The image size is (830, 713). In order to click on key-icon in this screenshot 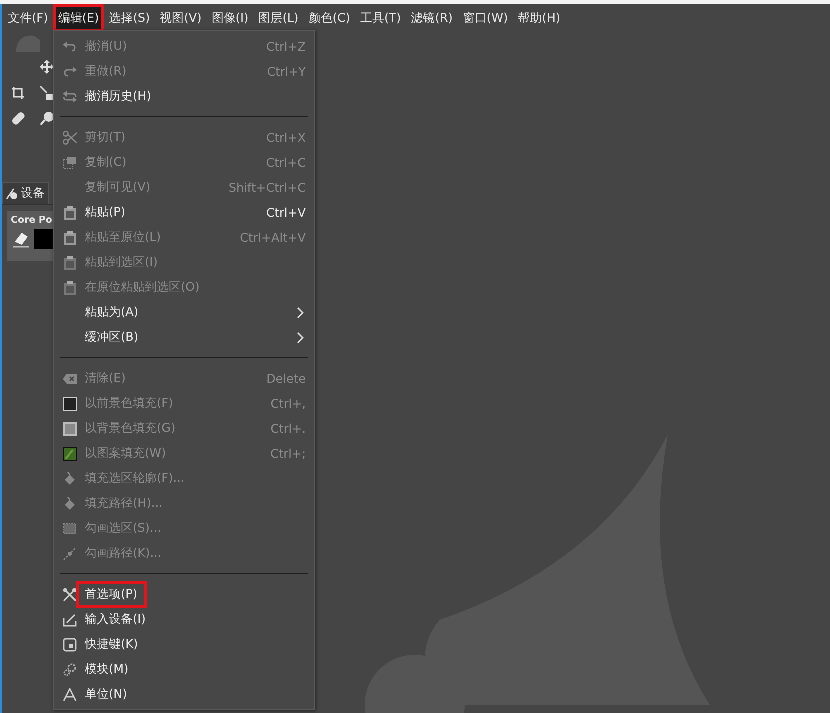, I will do `click(70, 645)`.